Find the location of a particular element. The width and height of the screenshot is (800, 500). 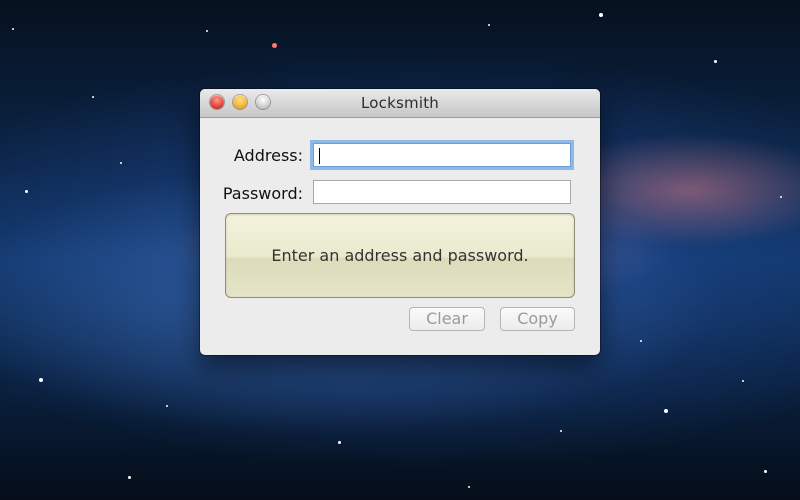

password-field is located at coordinates (442, 192).